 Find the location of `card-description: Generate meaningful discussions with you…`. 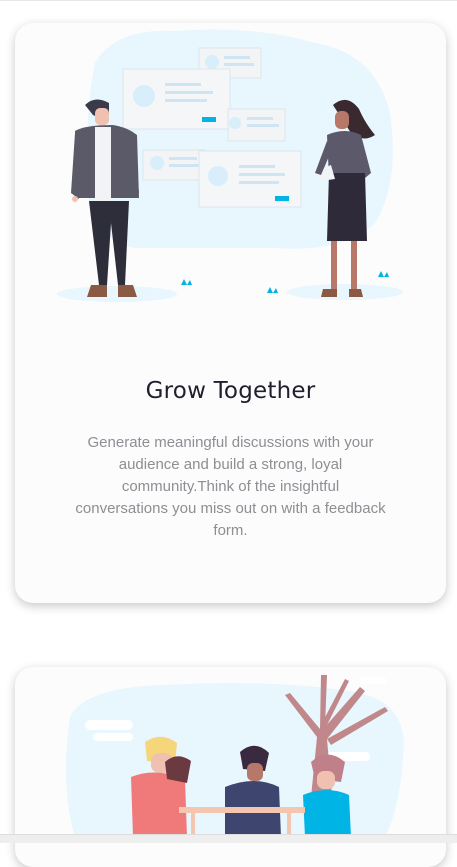

card-description: Generate meaningful discussions with you… is located at coordinates (230, 486).